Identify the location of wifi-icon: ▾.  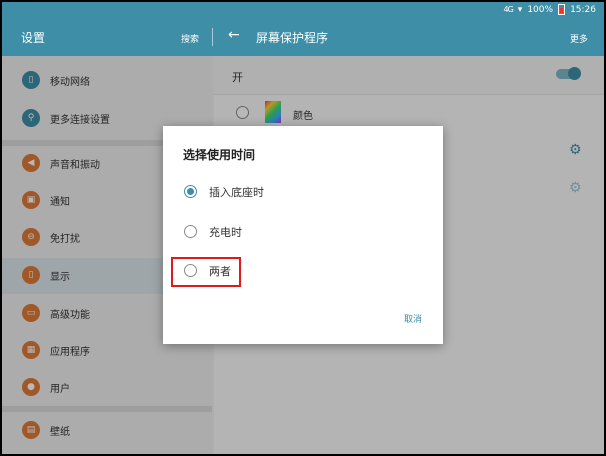
(520, 9).